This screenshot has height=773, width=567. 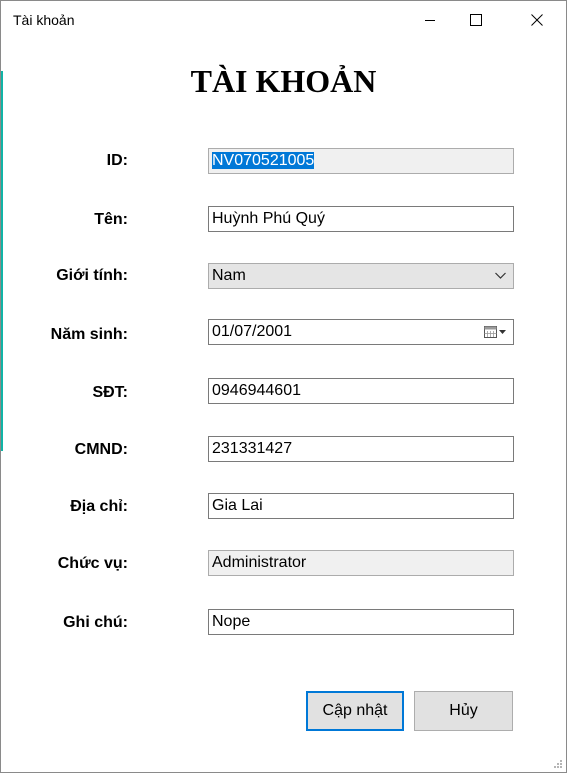 I want to click on gender-value: Nam, so click(x=229, y=275).